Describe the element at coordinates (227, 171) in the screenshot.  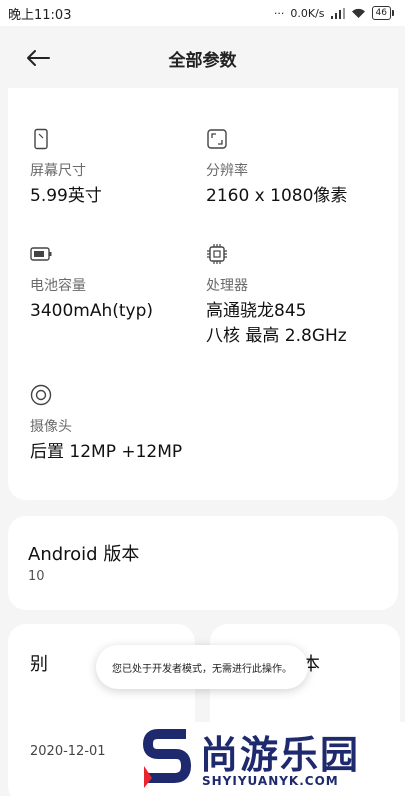
I see `spec-label: 分辨率` at that location.